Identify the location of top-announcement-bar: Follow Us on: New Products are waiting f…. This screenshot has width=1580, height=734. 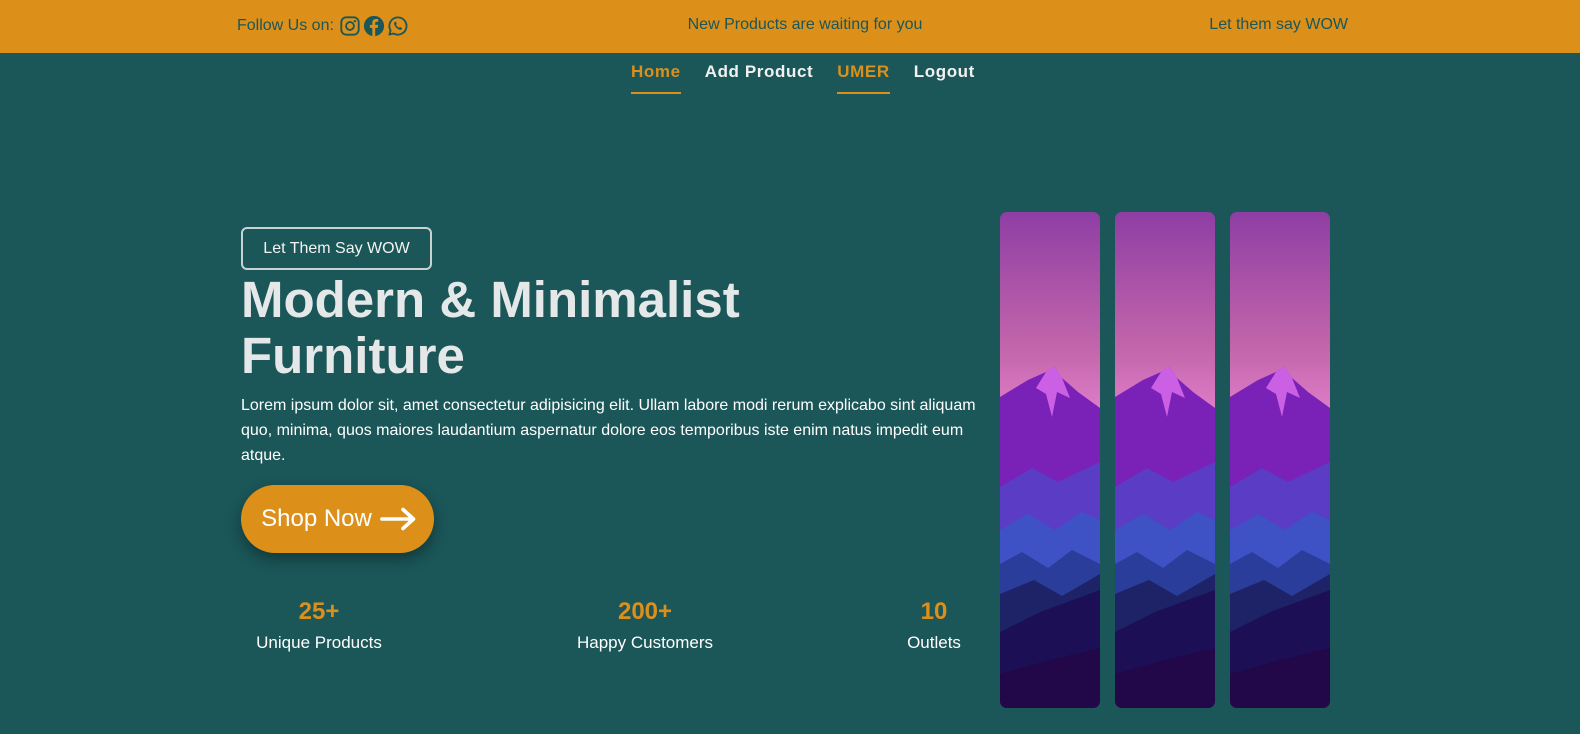
(790, 26).